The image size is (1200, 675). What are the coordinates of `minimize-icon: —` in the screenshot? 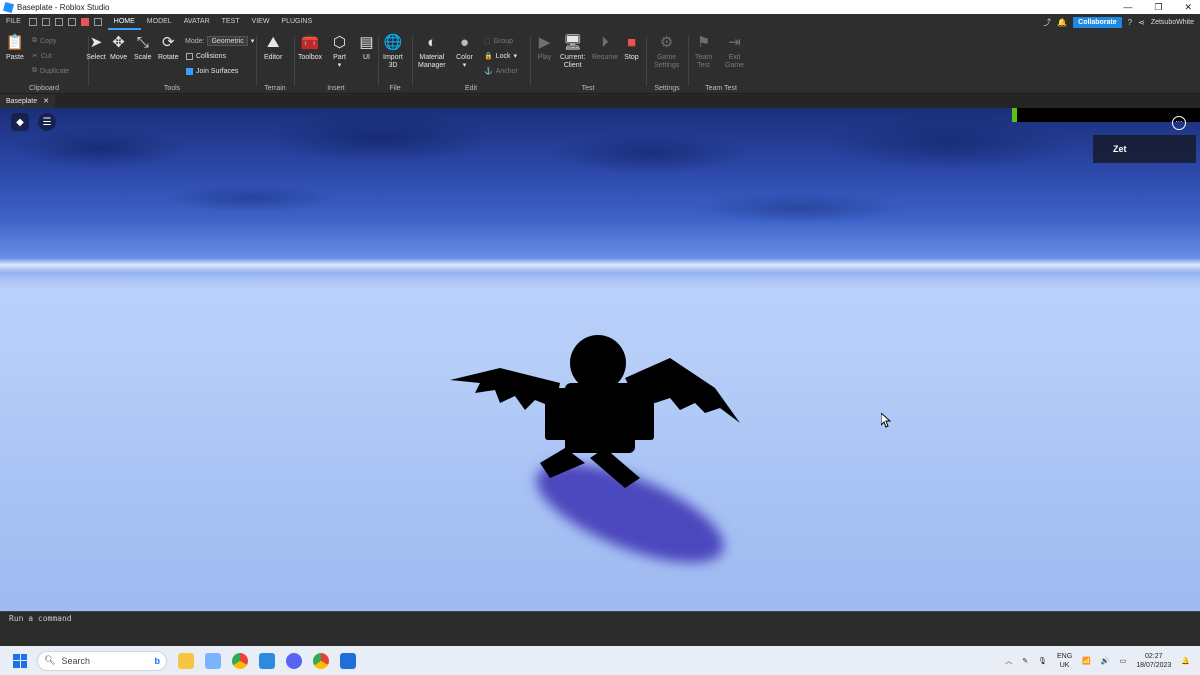 It's located at (1127, 7).